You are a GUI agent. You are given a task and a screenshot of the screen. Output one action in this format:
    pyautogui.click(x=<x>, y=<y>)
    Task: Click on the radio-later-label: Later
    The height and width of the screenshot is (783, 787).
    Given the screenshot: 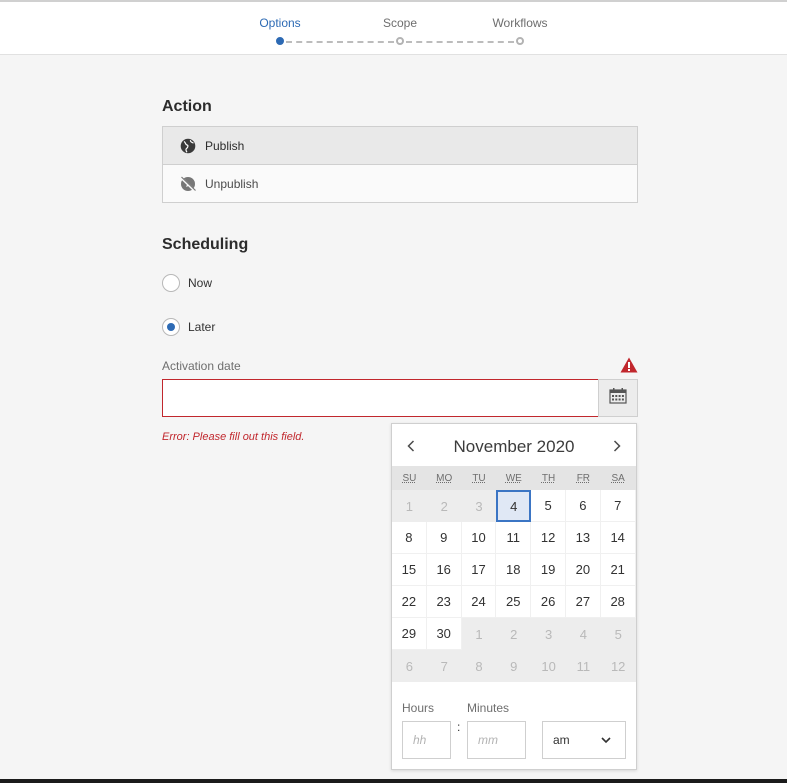 What is the action you would take?
    pyautogui.click(x=202, y=327)
    